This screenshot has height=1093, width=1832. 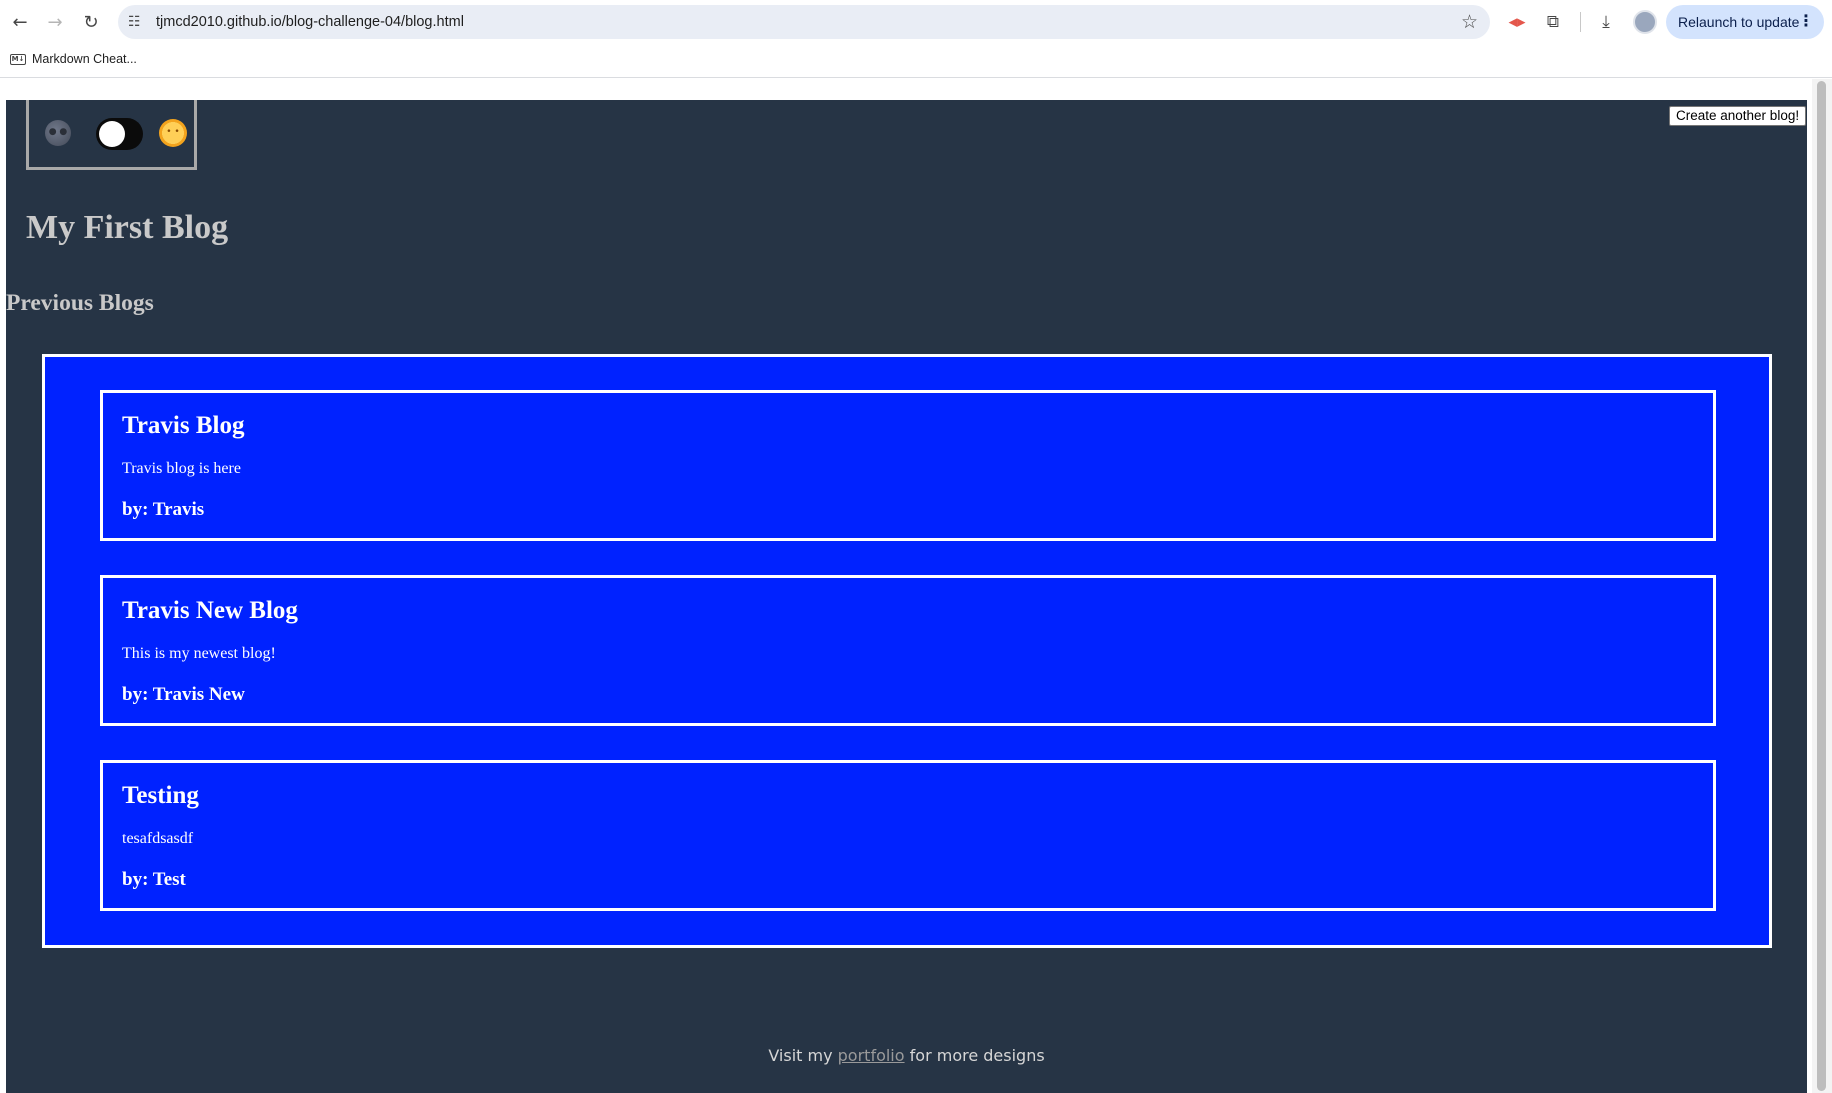 What do you see at coordinates (908, 835) in the screenshot?
I see `blog-post: Testing tesafdsasdf by: Test` at bounding box center [908, 835].